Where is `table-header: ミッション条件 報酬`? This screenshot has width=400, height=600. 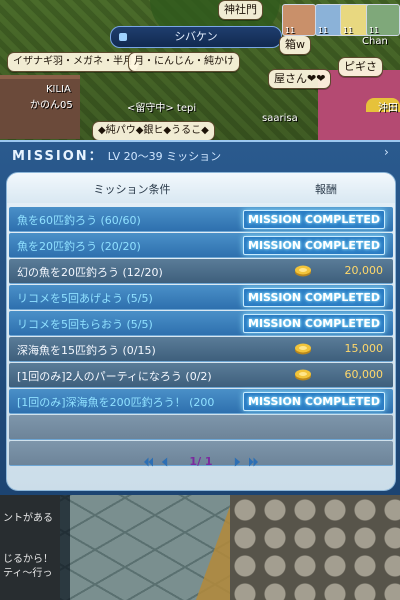
table-header: ミッション条件 報酬 is located at coordinates (201, 188).